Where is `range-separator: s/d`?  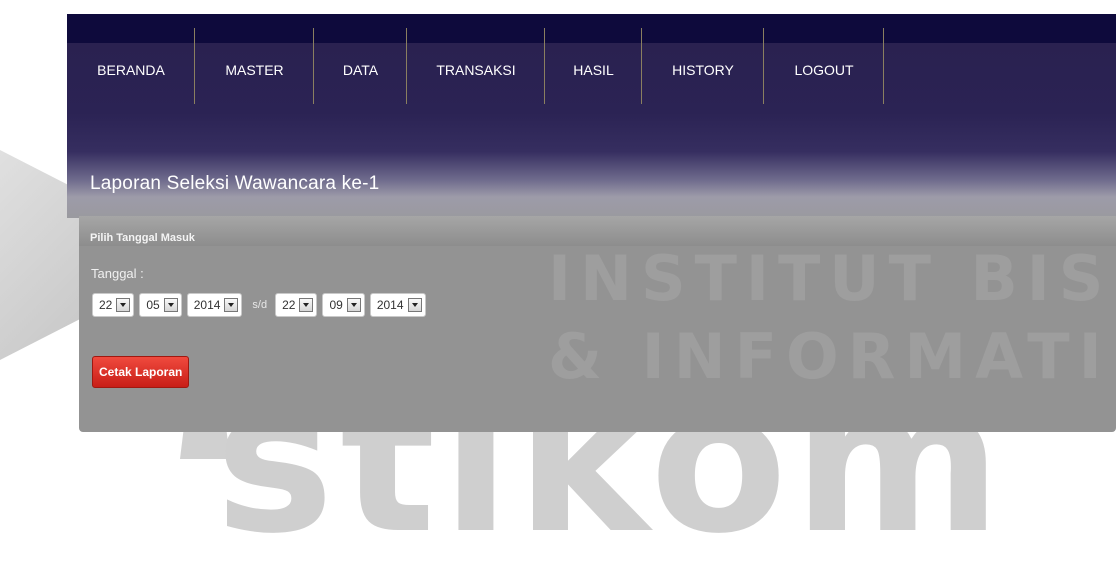
range-separator: s/d is located at coordinates (260, 305).